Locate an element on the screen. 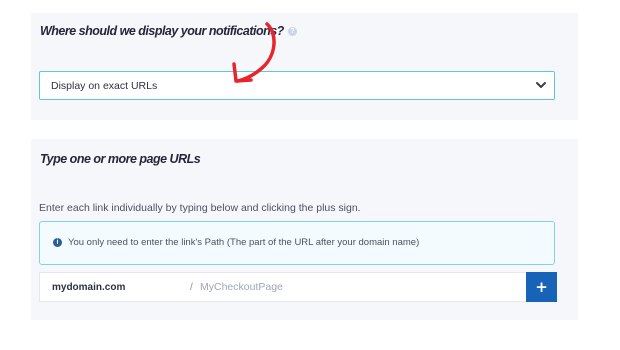 This screenshot has width=620, height=350. chevron-down-icon is located at coordinates (541, 85).